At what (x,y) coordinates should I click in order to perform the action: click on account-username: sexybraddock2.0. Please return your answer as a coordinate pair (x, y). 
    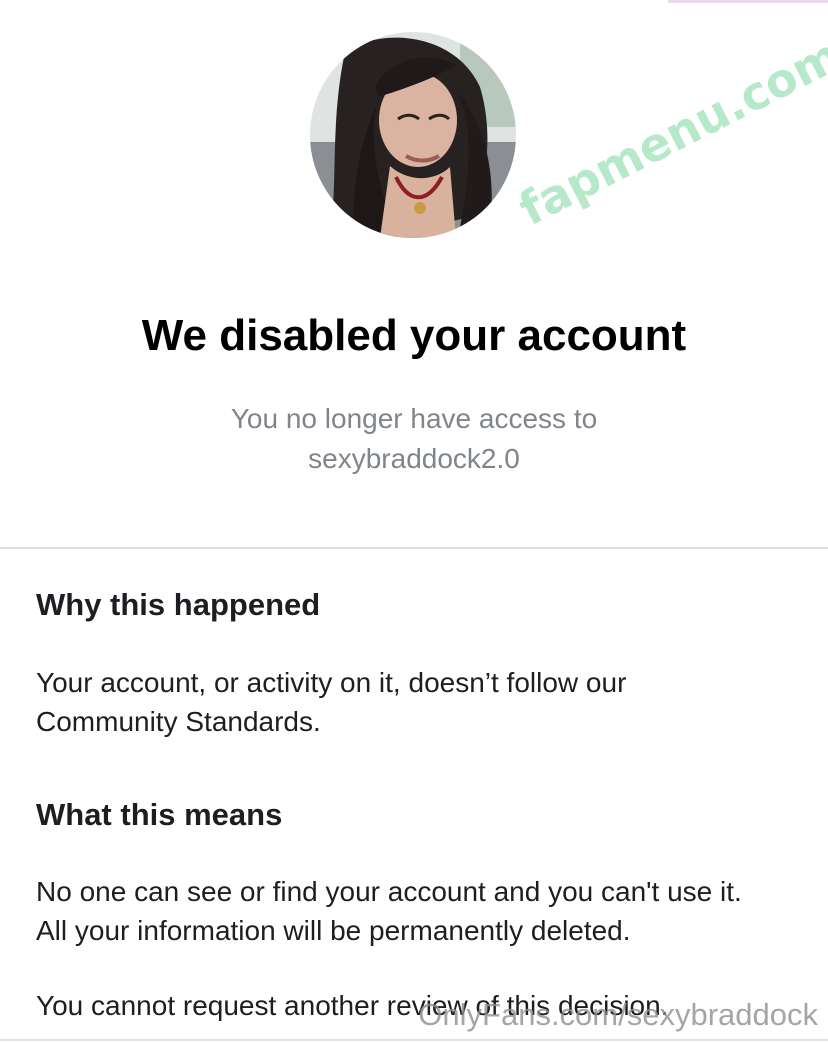
    Looking at the image, I should click on (414, 458).